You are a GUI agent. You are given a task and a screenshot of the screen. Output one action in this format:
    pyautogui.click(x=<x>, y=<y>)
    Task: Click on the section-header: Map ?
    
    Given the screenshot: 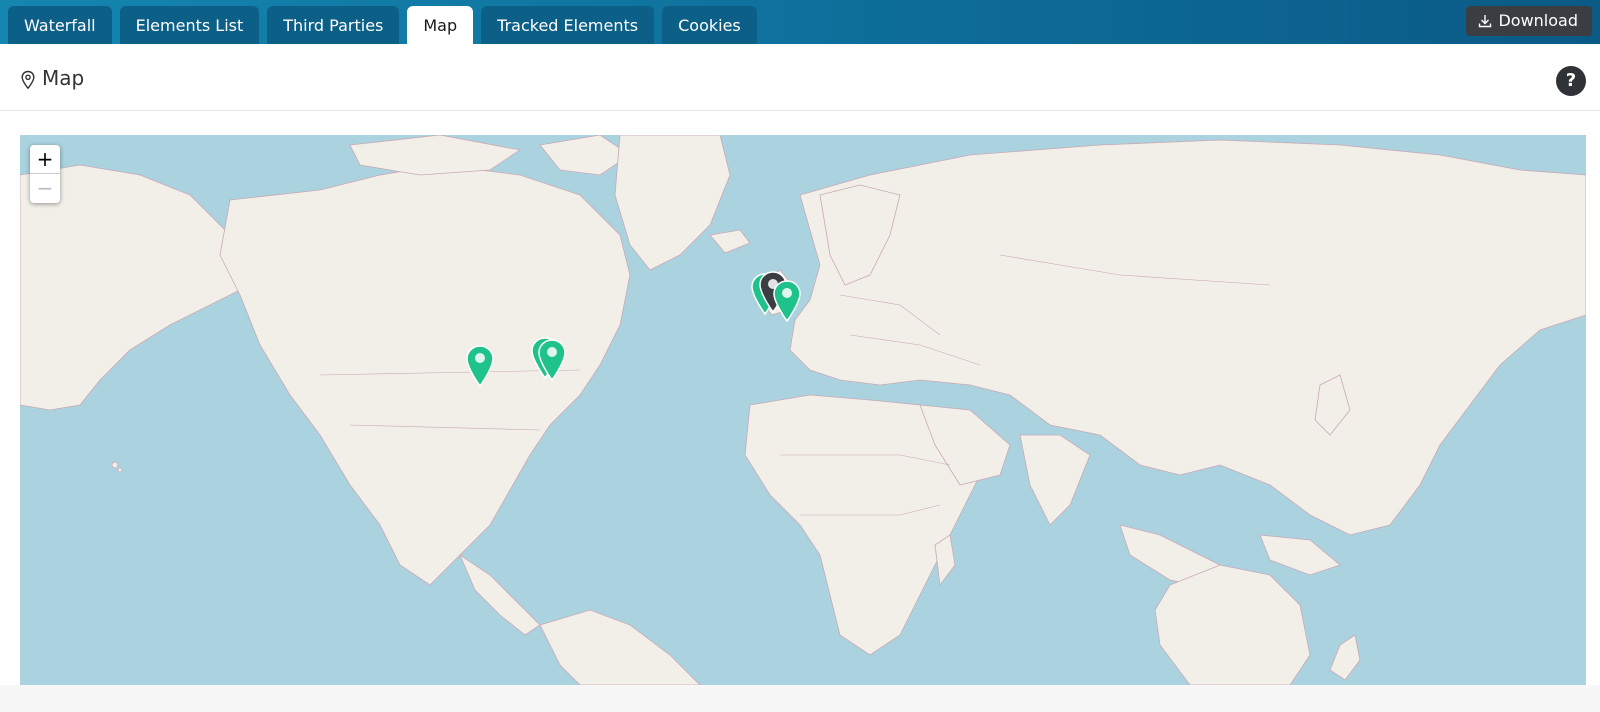 What is the action you would take?
    pyautogui.click(x=800, y=77)
    